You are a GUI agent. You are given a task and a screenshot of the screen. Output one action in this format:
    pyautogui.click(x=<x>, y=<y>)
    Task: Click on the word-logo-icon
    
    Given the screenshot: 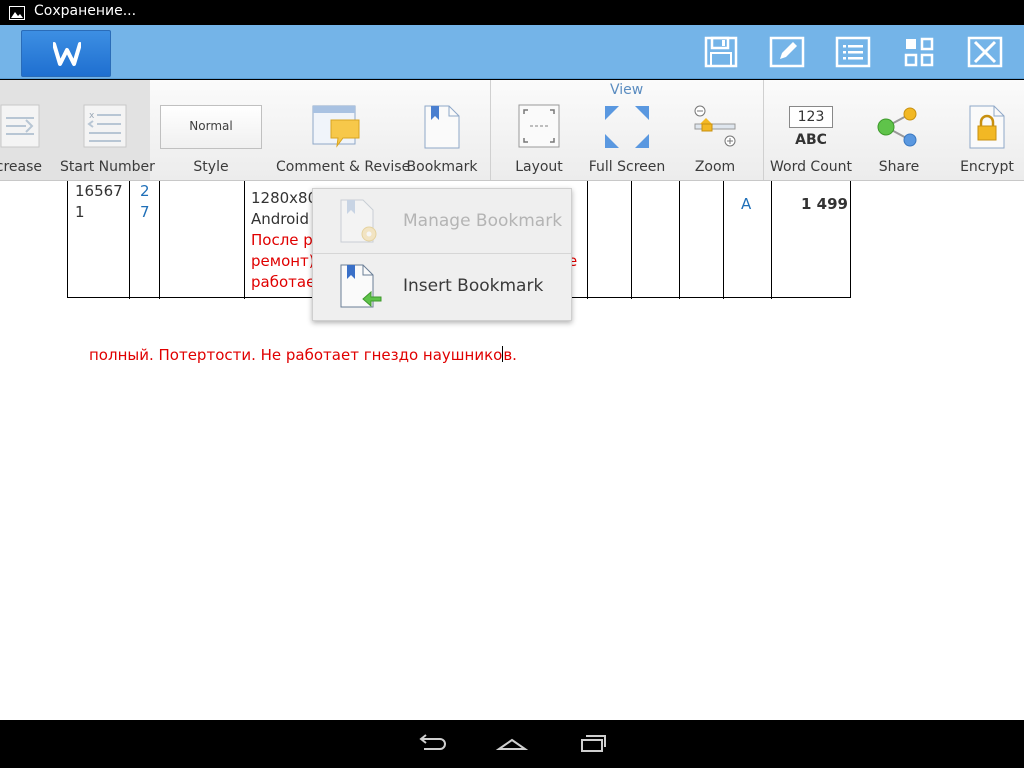 What is the action you would take?
    pyautogui.click(x=67, y=54)
    